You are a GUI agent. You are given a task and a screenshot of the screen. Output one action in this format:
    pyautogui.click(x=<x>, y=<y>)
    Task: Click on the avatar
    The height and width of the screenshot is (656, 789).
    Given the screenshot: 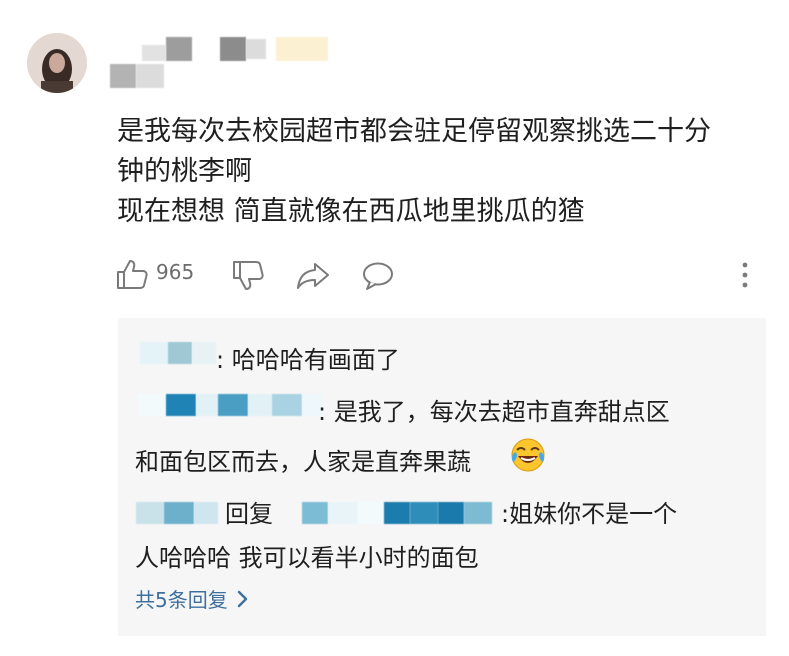 What is the action you would take?
    pyautogui.click(x=57, y=63)
    